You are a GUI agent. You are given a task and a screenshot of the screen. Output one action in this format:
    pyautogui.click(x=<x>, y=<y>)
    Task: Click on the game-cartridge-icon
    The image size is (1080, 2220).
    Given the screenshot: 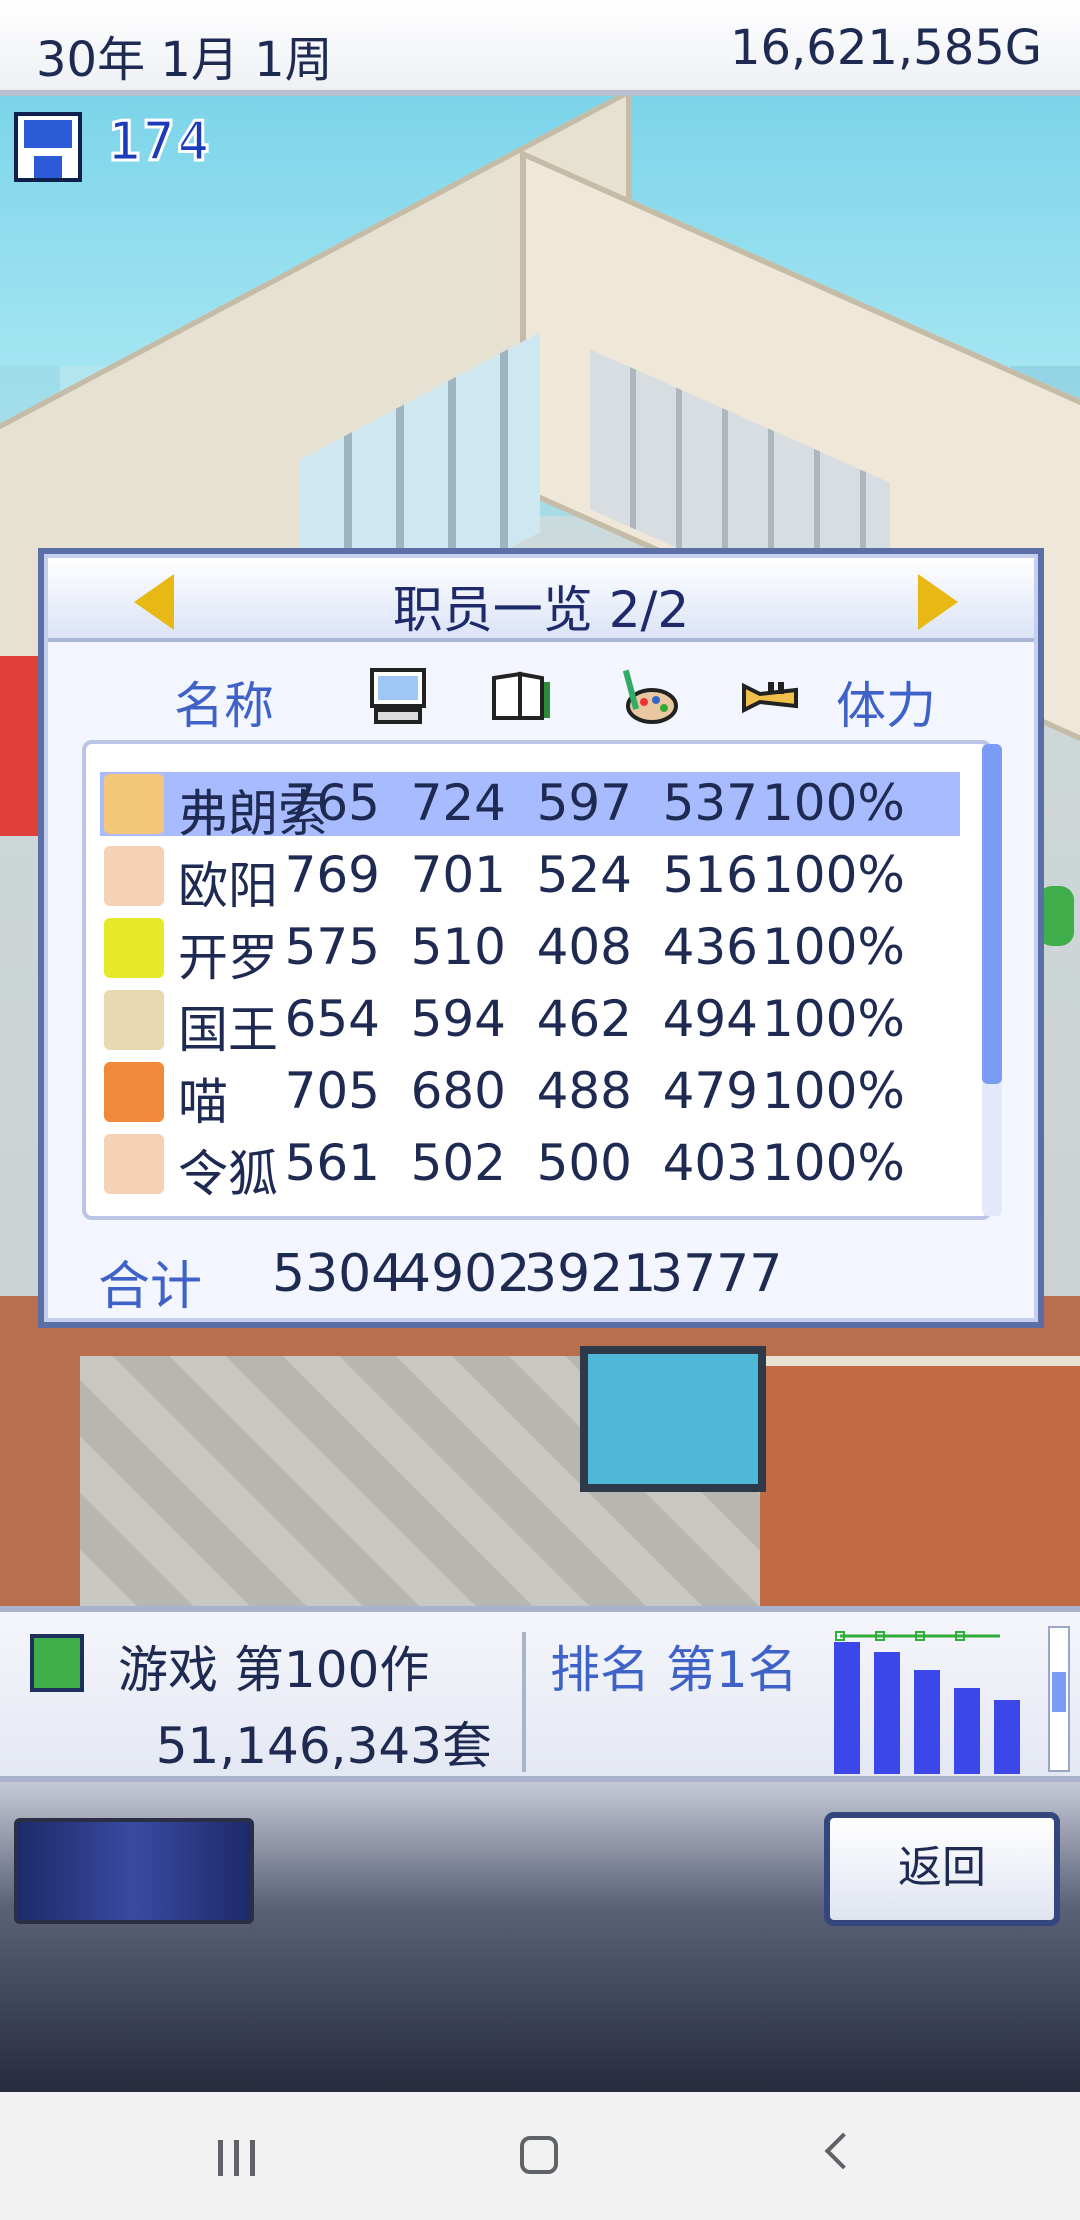 What is the action you would take?
    pyautogui.click(x=57, y=1663)
    